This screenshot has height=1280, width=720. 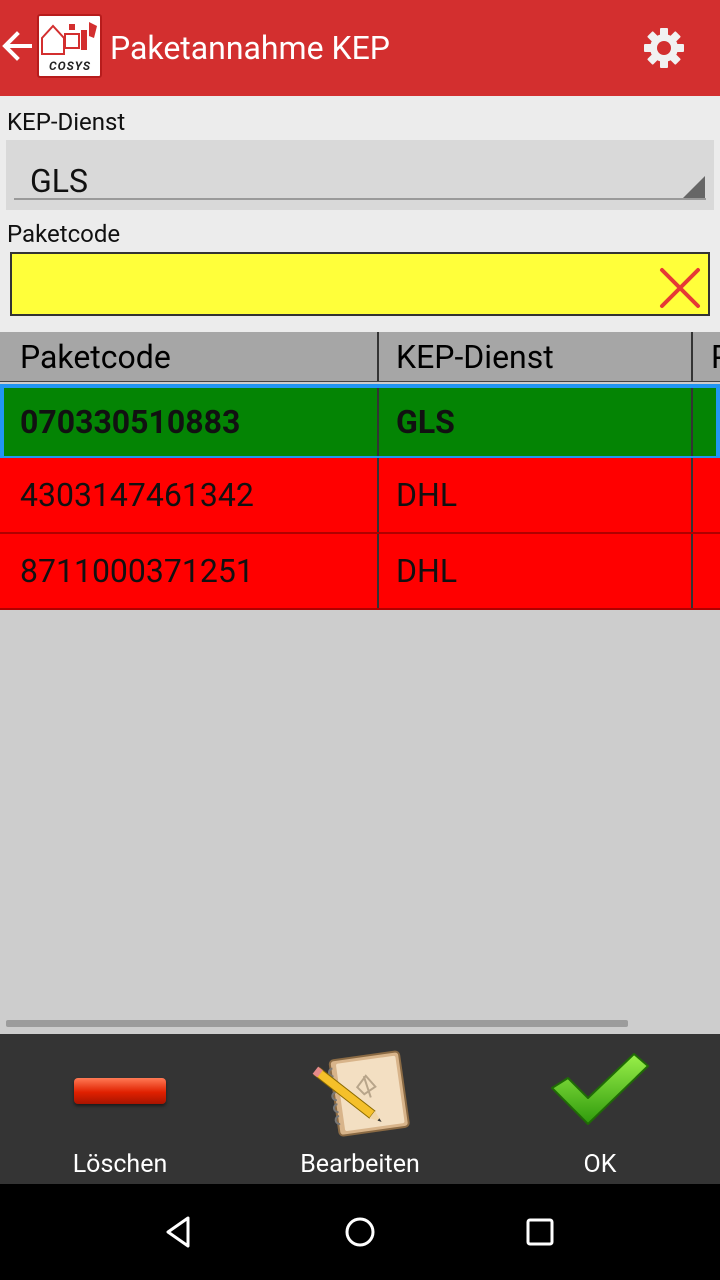 What do you see at coordinates (360, 1164) in the screenshot?
I see `edit-button-label: Bearbeiten` at bounding box center [360, 1164].